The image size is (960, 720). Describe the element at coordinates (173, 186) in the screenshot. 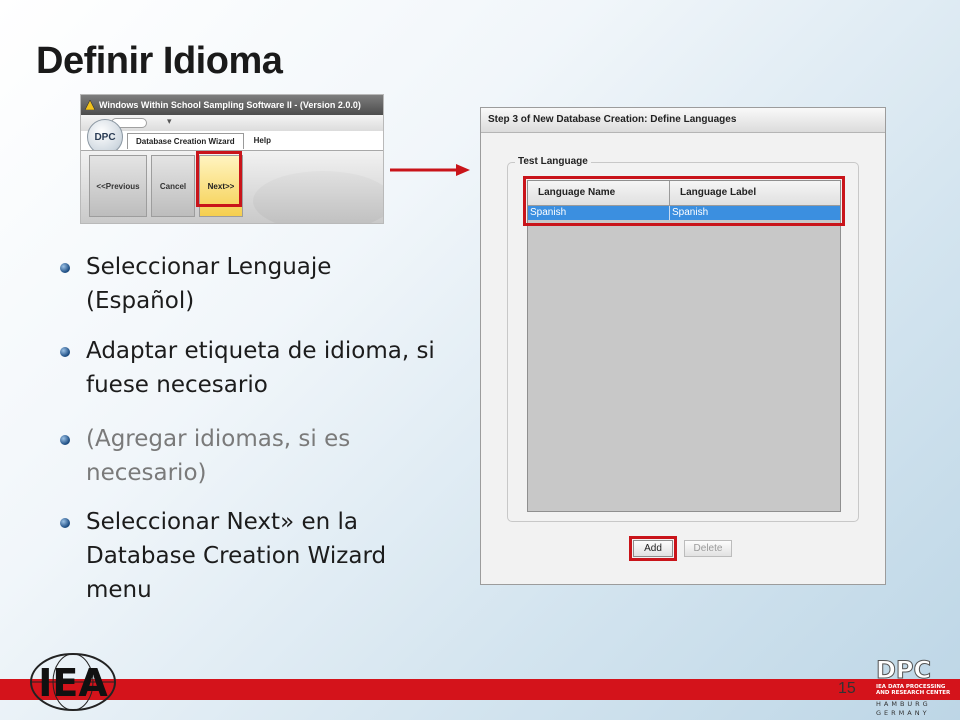

I see `cancel-button: Cancel` at that location.